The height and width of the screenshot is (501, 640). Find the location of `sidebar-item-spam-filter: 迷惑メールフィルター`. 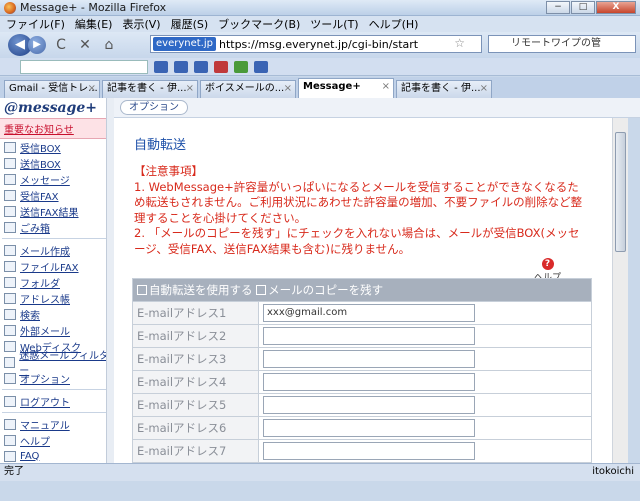

sidebar-item-spam-filter: 迷惑メールフィルター is located at coordinates (55, 364).